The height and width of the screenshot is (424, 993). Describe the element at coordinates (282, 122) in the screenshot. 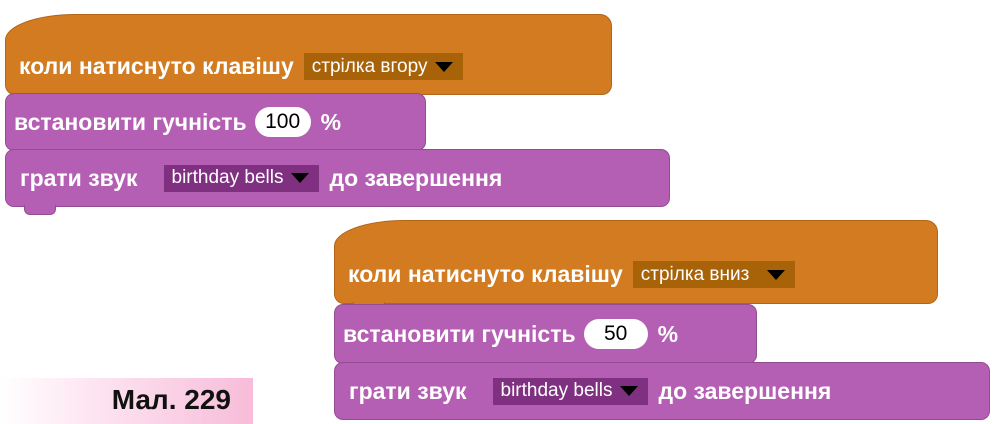

I see `volume-input: 100` at that location.